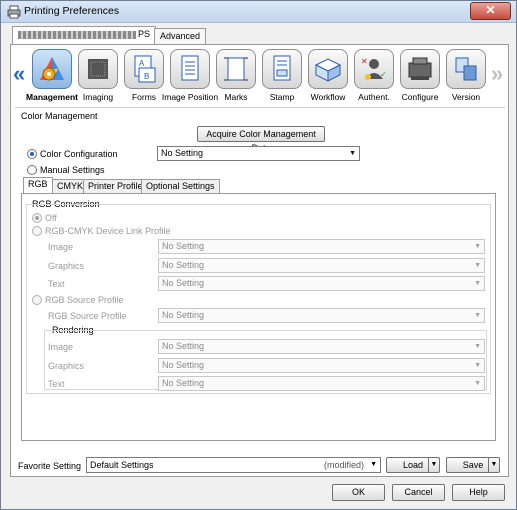 This screenshot has height=510, width=517. I want to click on marks-icon, so click(236, 69).